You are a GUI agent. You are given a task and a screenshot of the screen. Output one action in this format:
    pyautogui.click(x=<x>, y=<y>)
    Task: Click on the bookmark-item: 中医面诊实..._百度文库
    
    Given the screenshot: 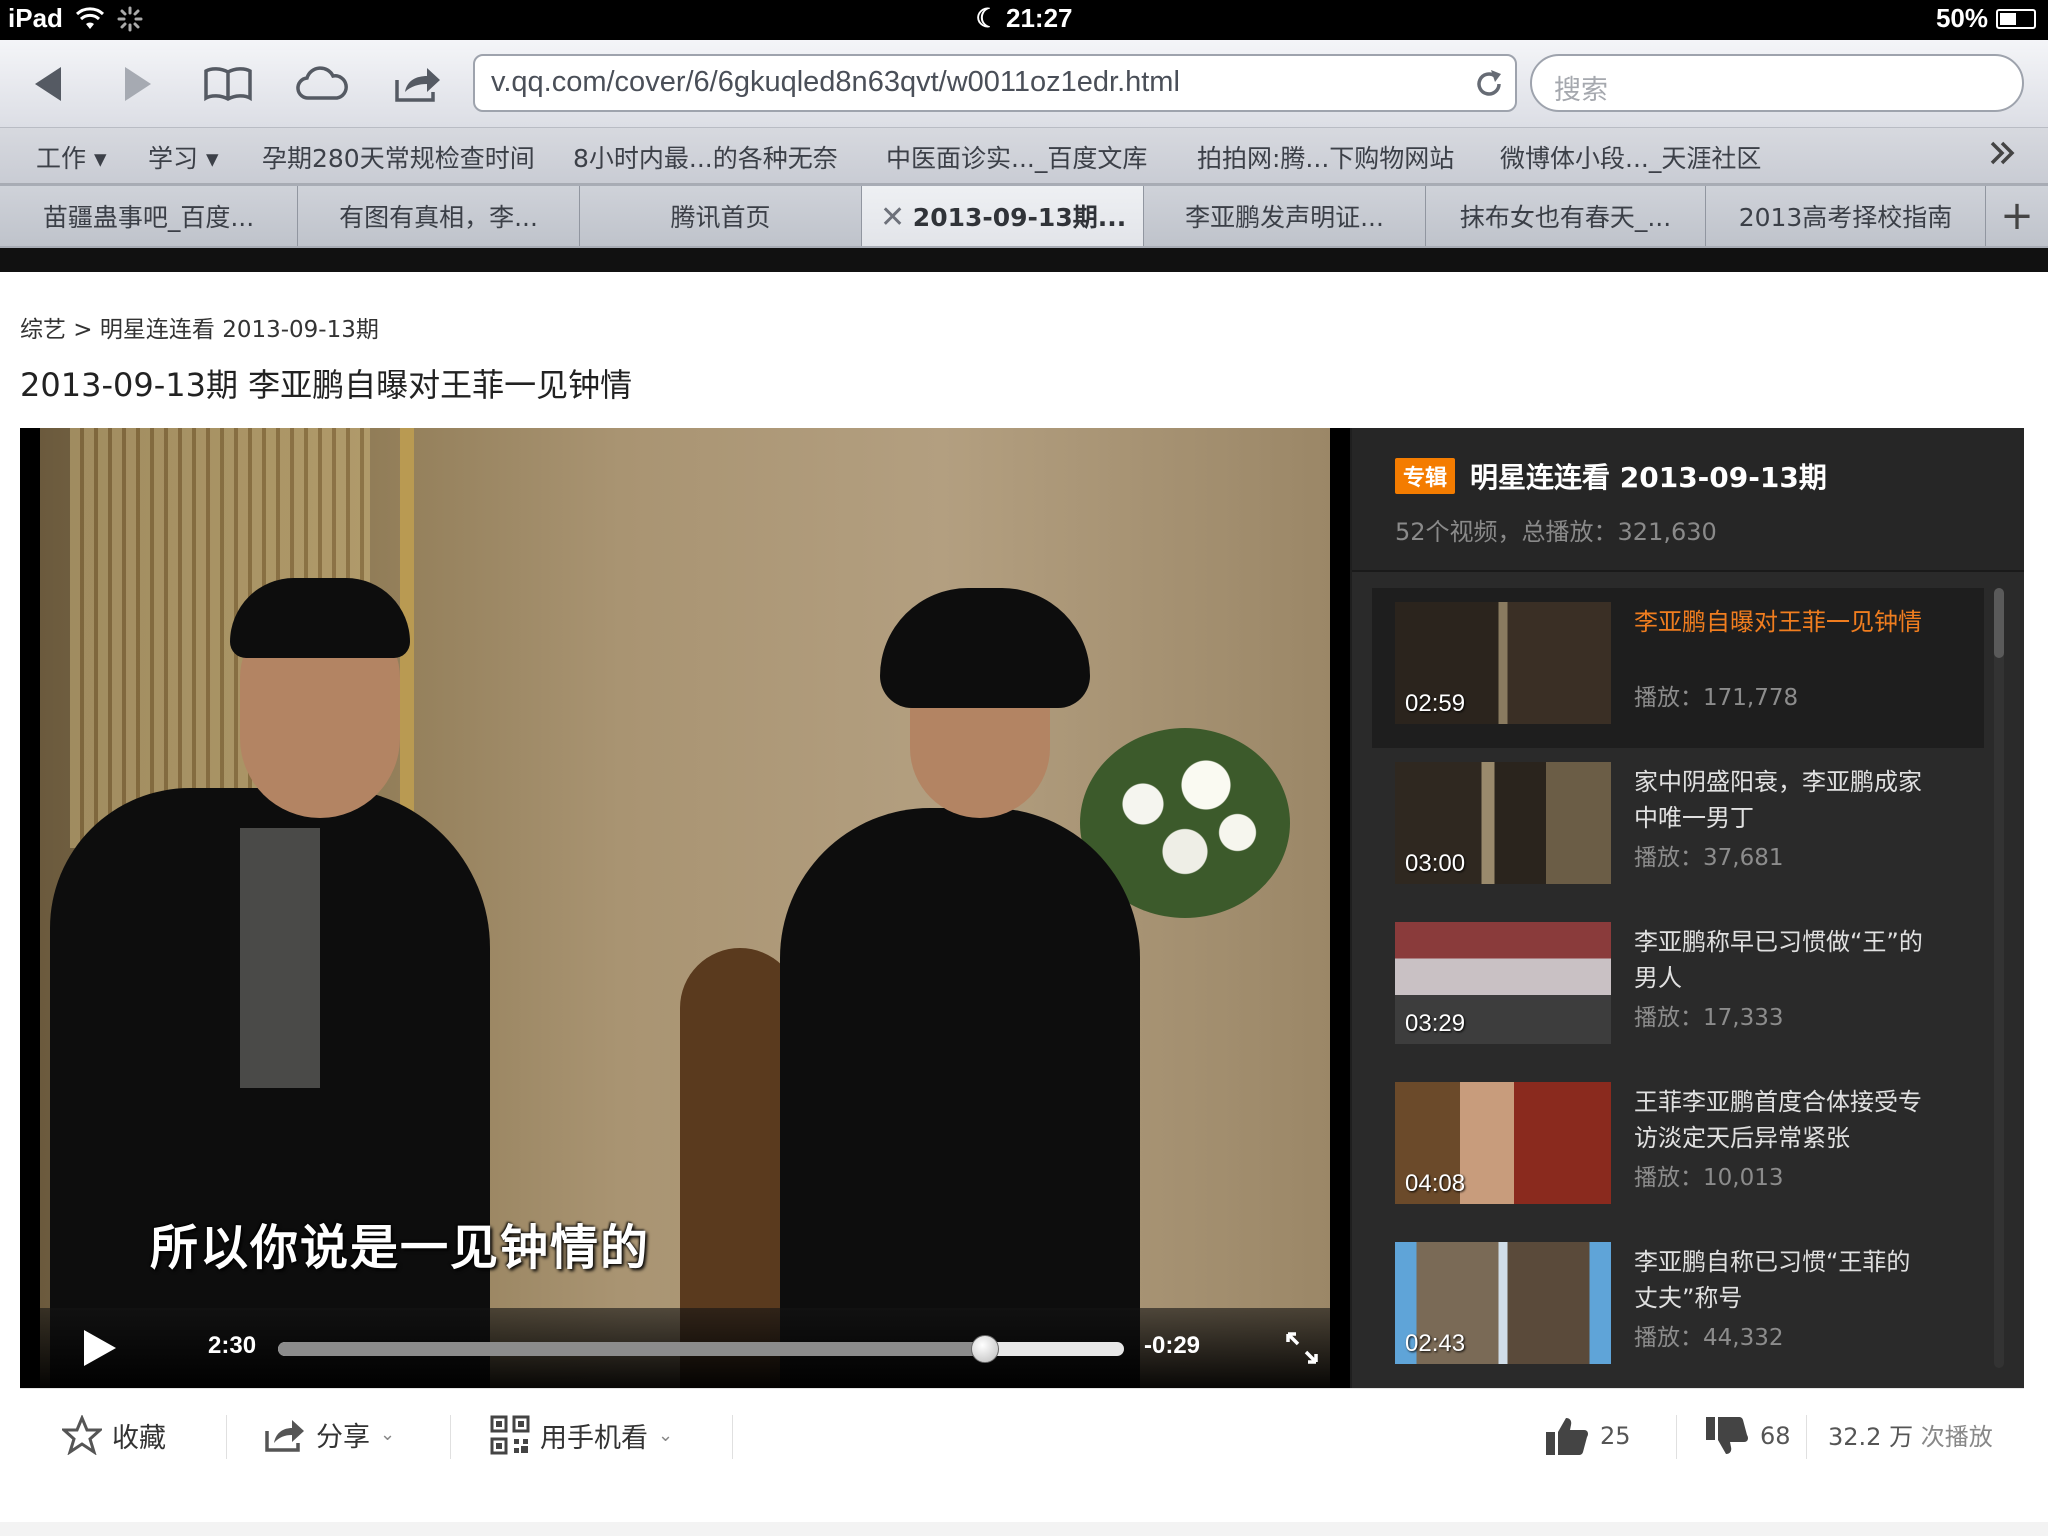 What is the action you would take?
    pyautogui.click(x=1016, y=157)
    